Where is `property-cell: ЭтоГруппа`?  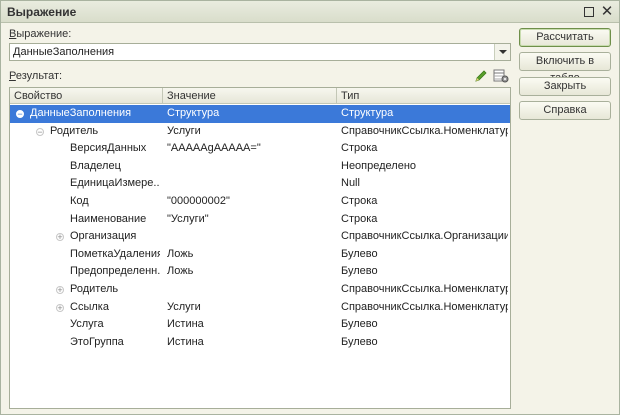 property-cell: ЭтоГруппа is located at coordinates (97, 341).